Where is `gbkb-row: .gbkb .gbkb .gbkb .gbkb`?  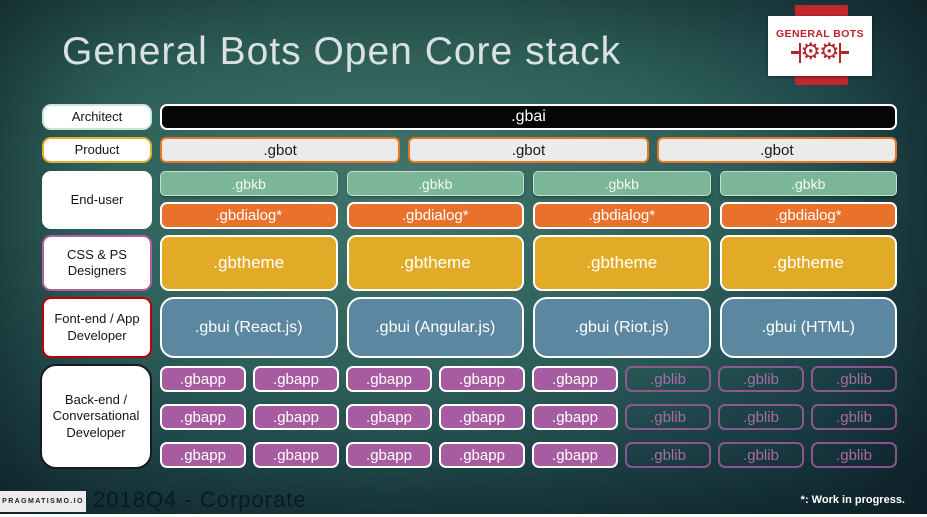
gbkb-row: .gbkb .gbkb .gbkb .gbkb is located at coordinates (528, 183).